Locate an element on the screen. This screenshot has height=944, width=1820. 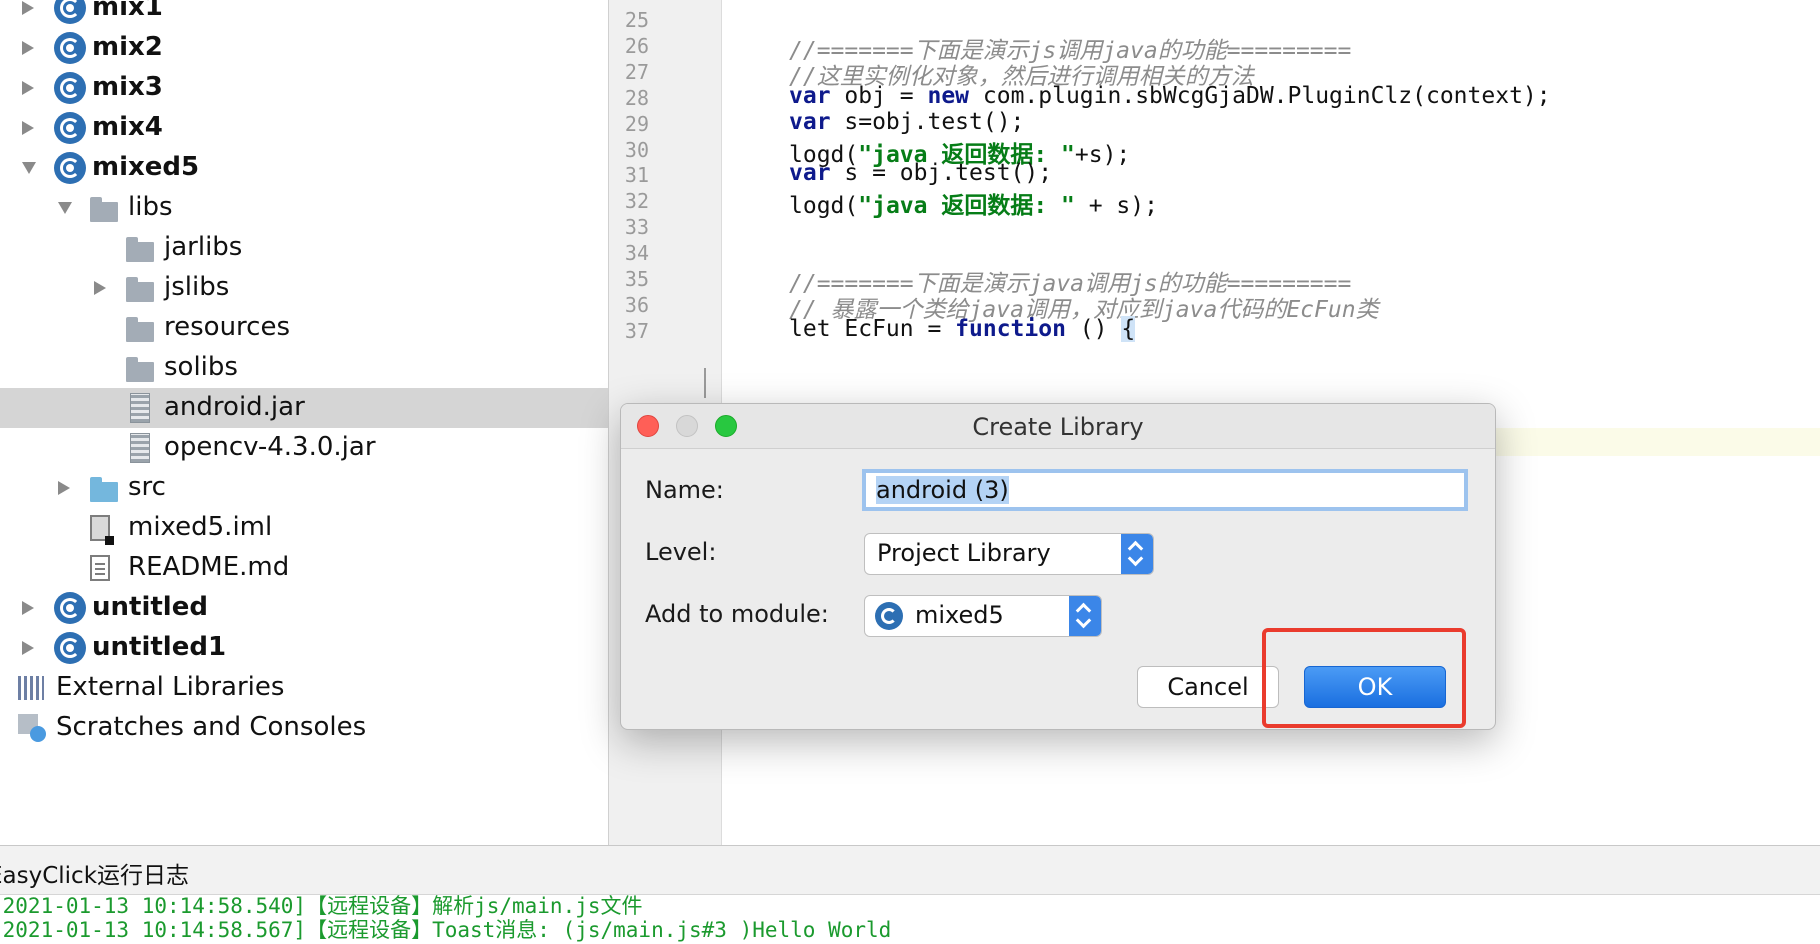
code-line: var s=obj.test(); is located at coordinates (906, 122).